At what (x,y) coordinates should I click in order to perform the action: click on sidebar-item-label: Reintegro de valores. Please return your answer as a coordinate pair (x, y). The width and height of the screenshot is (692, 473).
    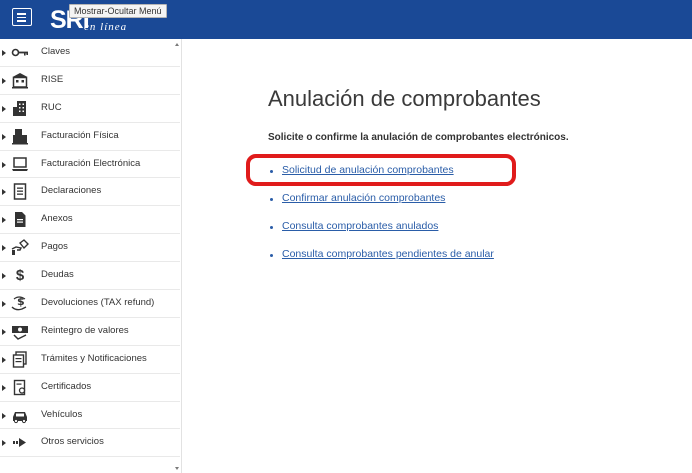
    Looking at the image, I should click on (85, 330).